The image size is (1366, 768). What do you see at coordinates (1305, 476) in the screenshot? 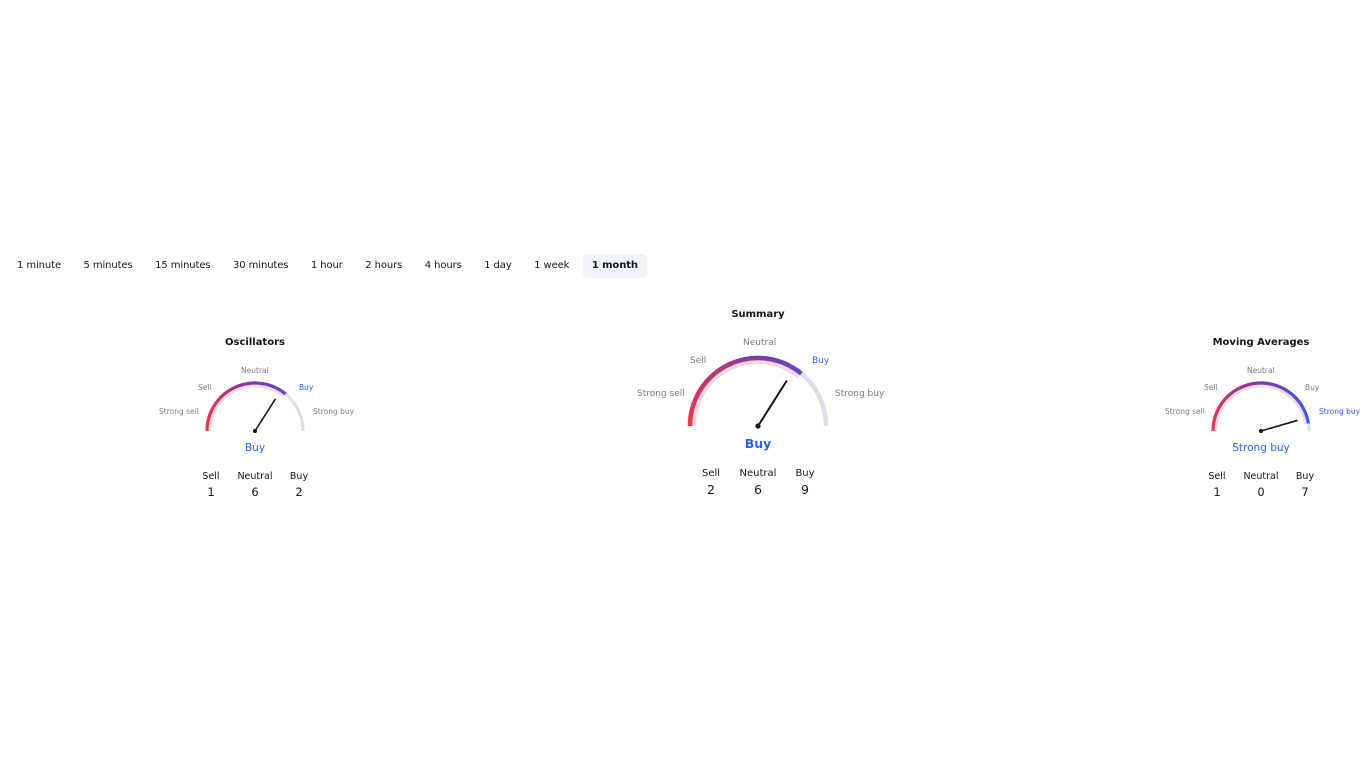
I see `buy-count-label: Buy` at bounding box center [1305, 476].